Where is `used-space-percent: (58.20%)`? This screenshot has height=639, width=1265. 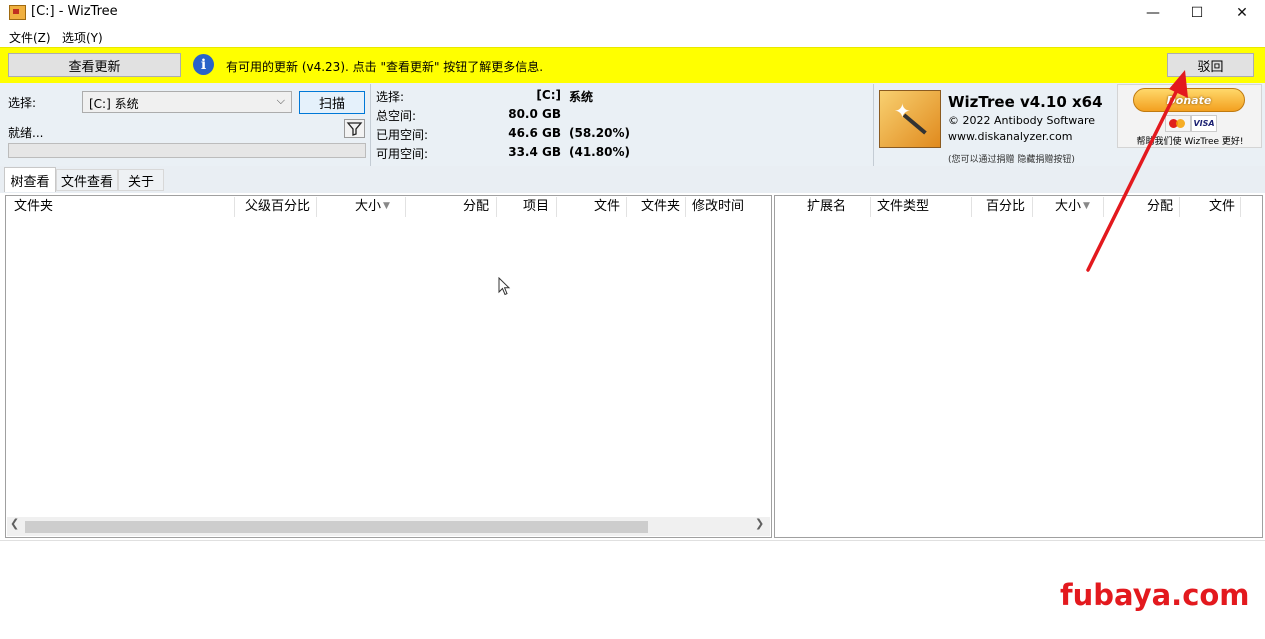 used-space-percent: (58.20%) is located at coordinates (599, 133).